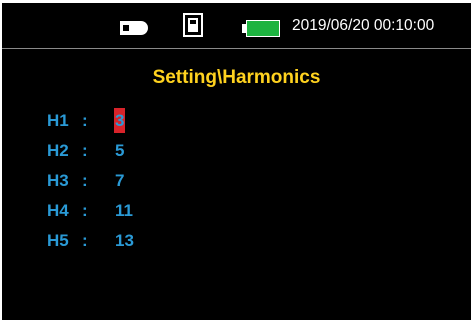 This screenshot has height=325, width=475. What do you see at coordinates (58, 240) in the screenshot?
I see `harmonic-label: H5` at bounding box center [58, 240].